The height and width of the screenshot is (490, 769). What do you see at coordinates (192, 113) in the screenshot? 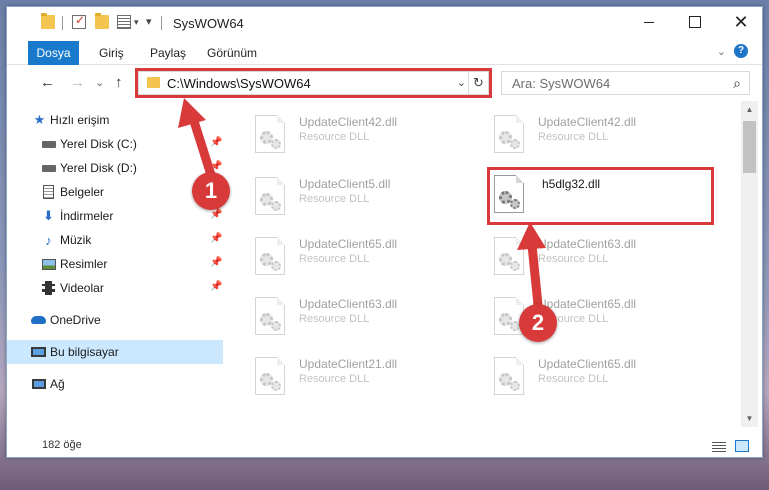
I see `arrow-1-head` at bounding box center [192, 113].